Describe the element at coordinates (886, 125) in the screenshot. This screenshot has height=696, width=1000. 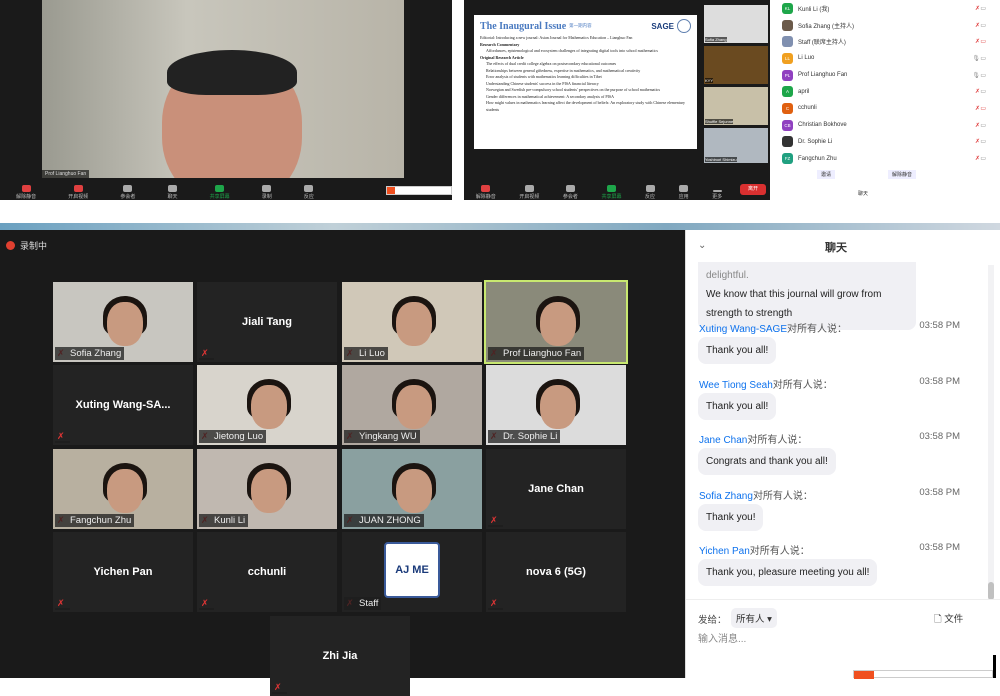
I see `participant-row: CB Christian Bokhove ✗ ▭` at that location.